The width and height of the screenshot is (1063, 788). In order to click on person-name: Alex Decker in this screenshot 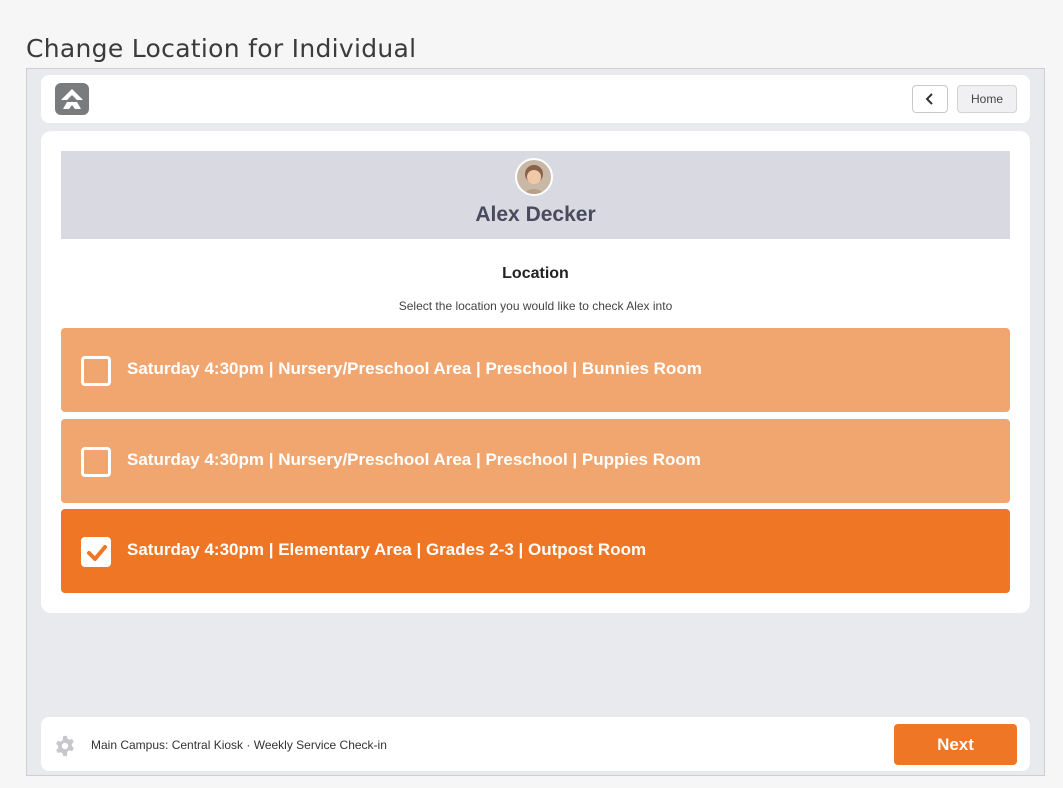, I will do `click(535, 214)`.